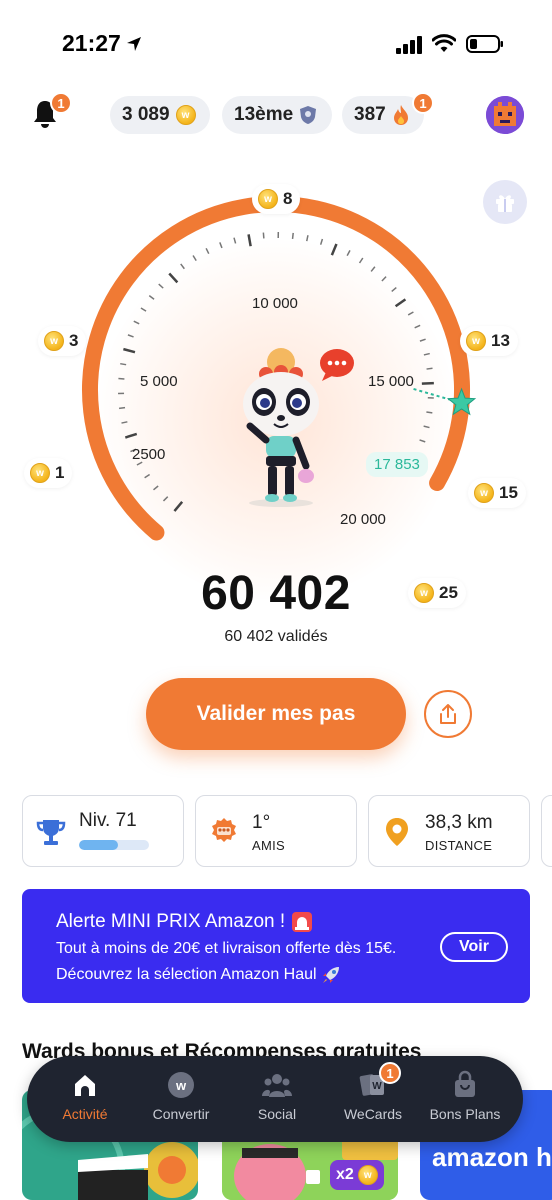 The image size is (552, 1200). I want to click on wecards-badge: 1, so click(390, 1073).